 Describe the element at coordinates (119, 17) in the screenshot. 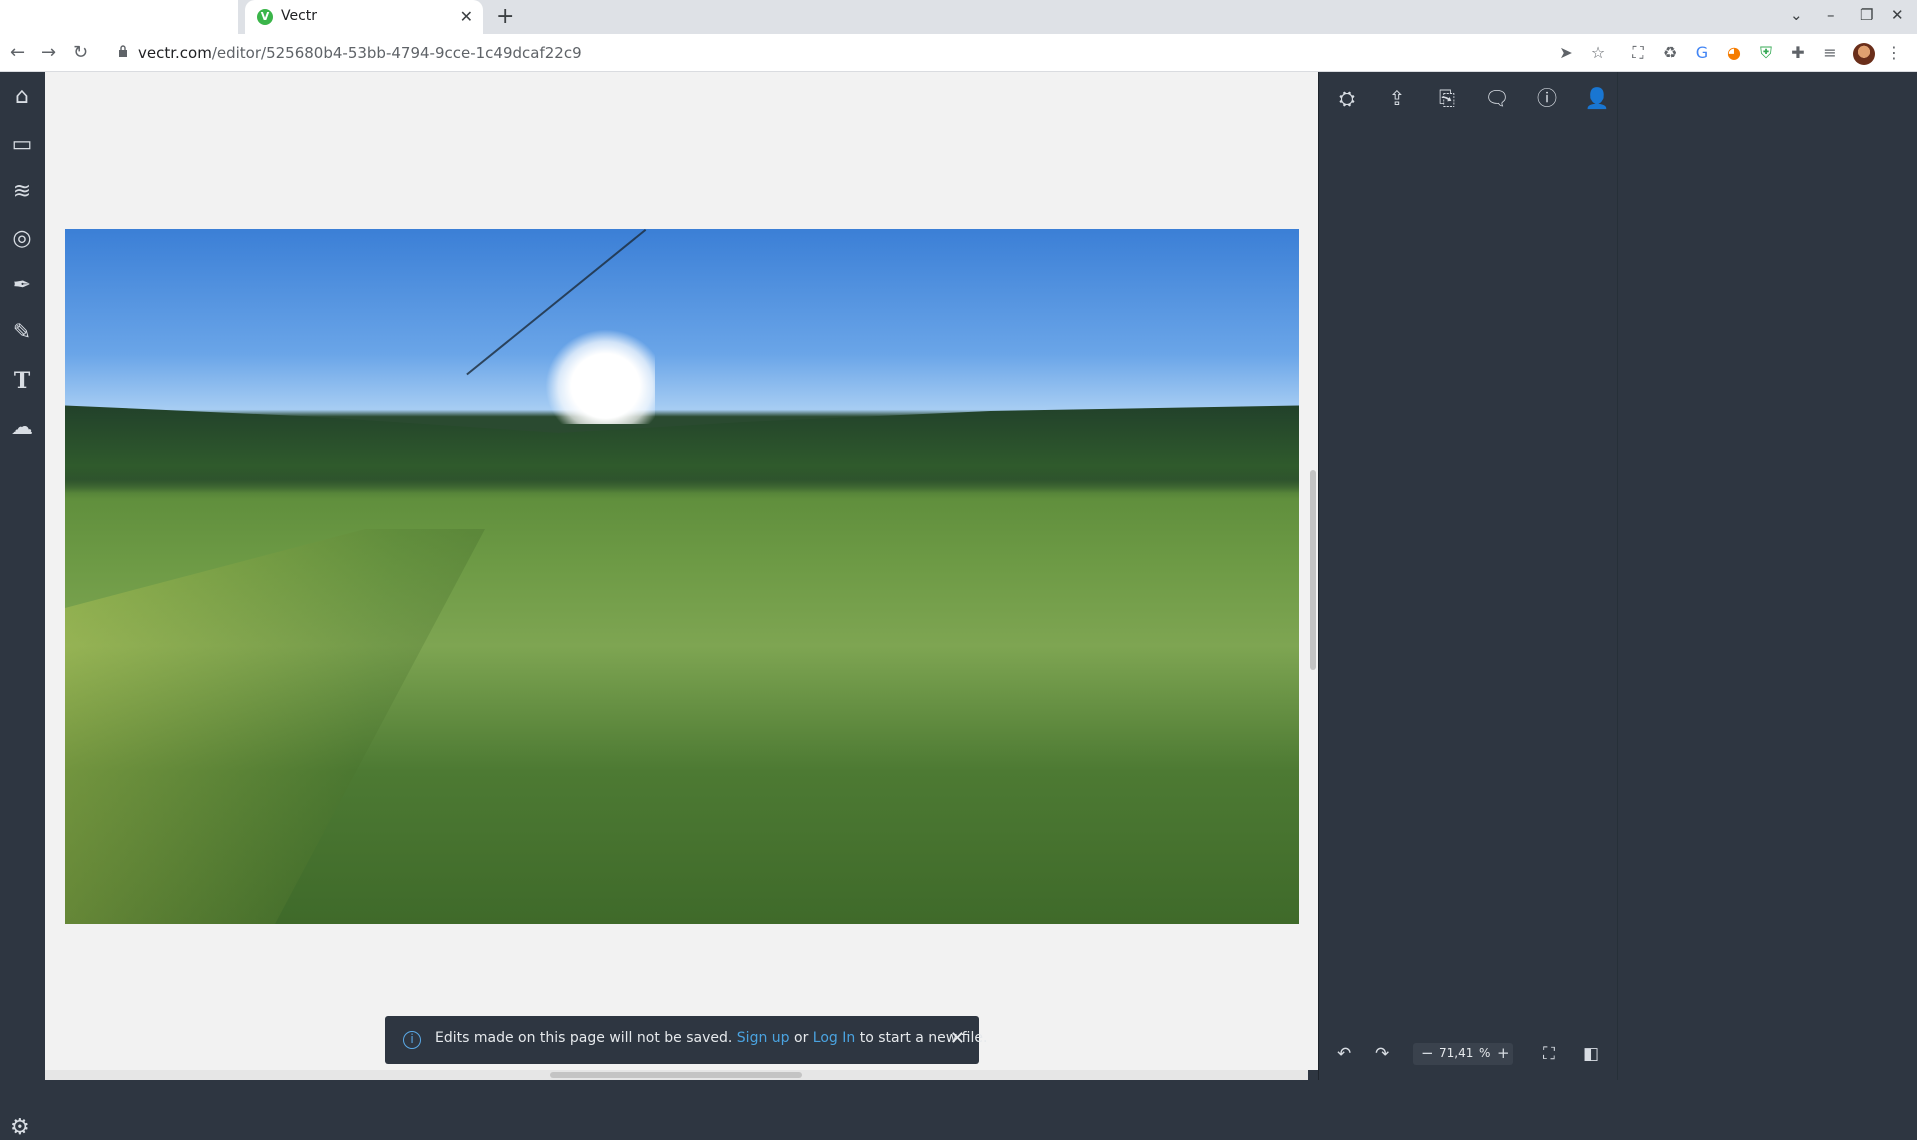

I see `inactive-tab` at that location.